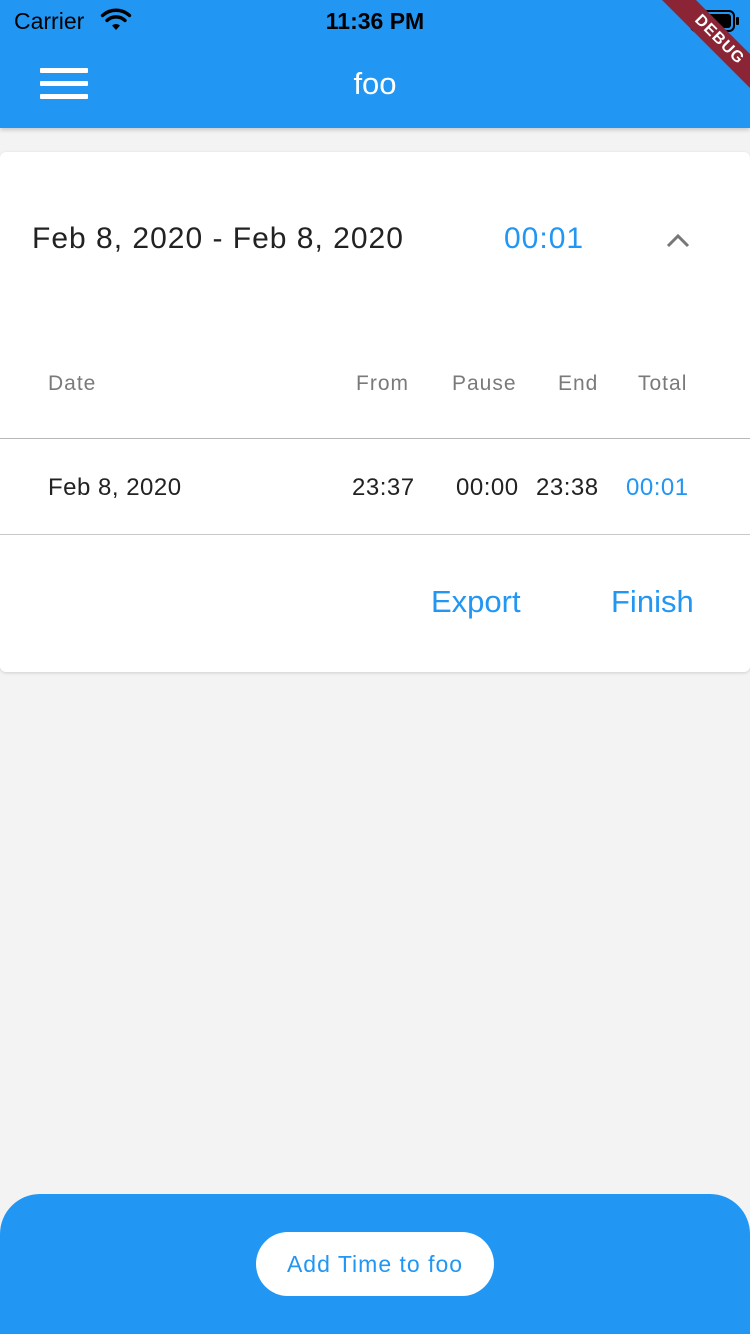 The width and height of the screenshot is (750, 1334). I want to click on column-header-total: Total, so click(663, 383).